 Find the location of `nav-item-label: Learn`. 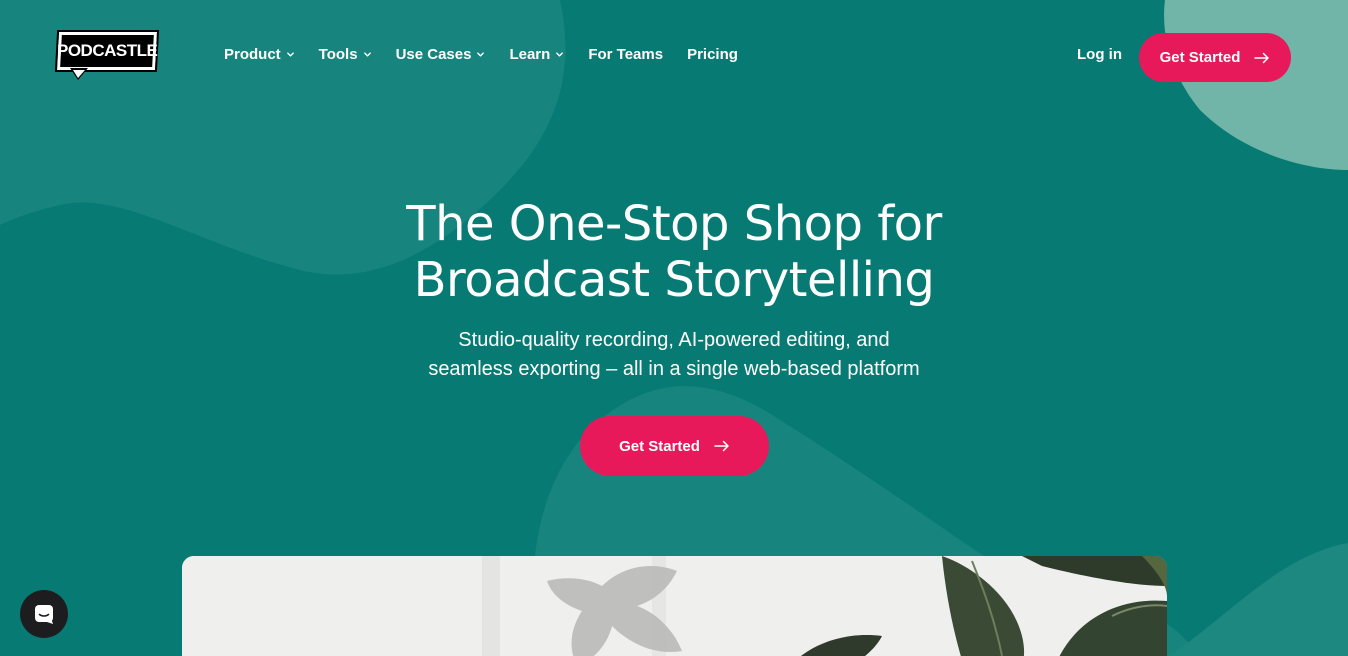

nav-item-label: Learn is located at coordinates (530, 54).